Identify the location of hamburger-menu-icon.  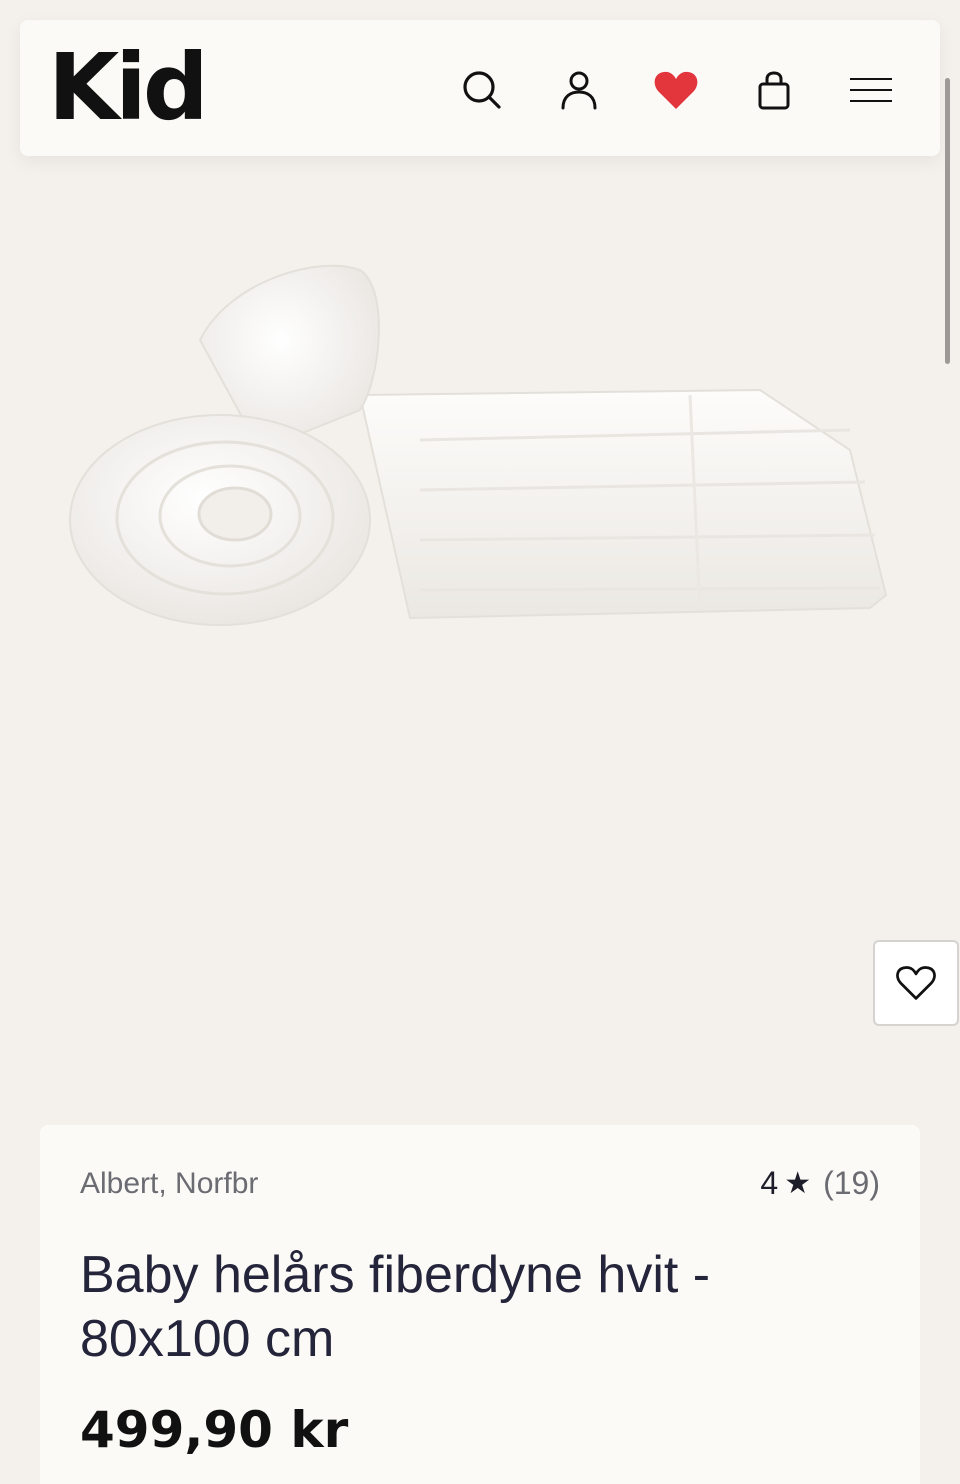
(871, 90).